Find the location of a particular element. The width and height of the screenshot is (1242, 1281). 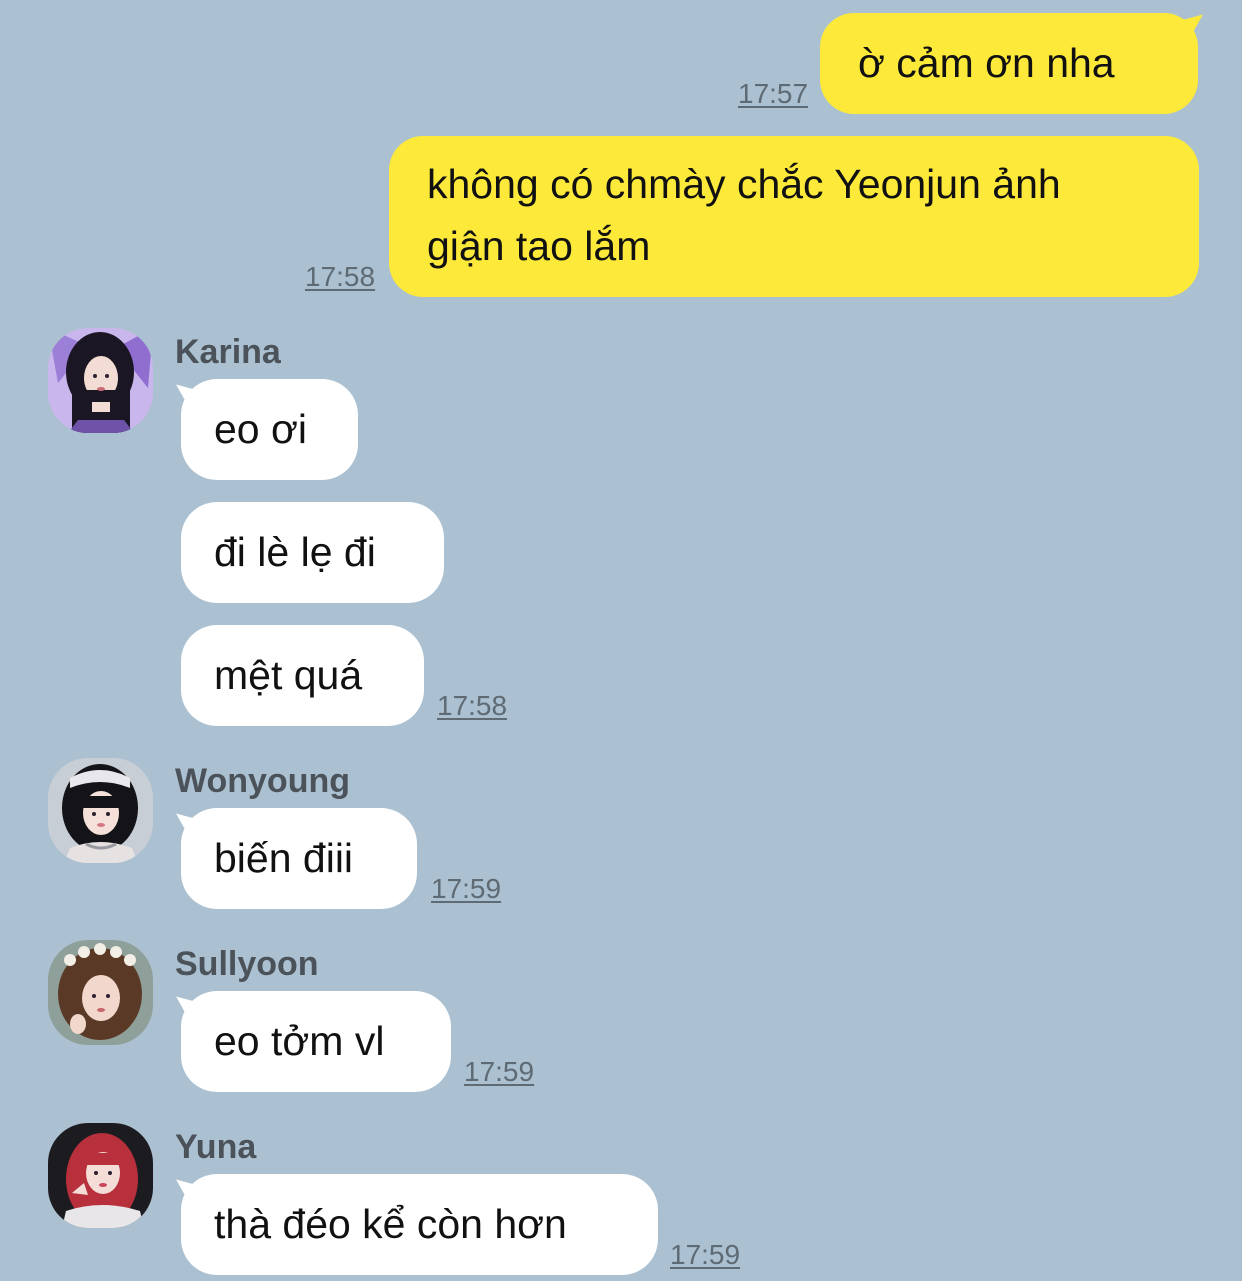

sullyoon-avatar is located at coordinates (100, 992).